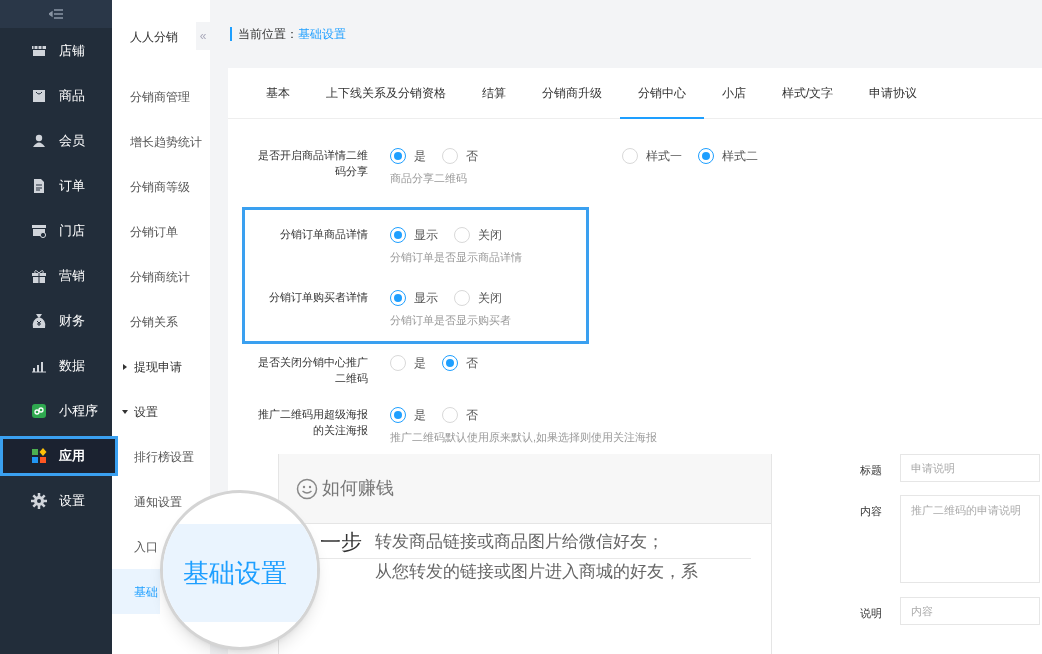 The width and height of the screenshot is (1042, 654). Describe the element at coordinates (312, 163) in the screenshot. I see `setting-label: 是否开启商品详情二维码分享` at that location.